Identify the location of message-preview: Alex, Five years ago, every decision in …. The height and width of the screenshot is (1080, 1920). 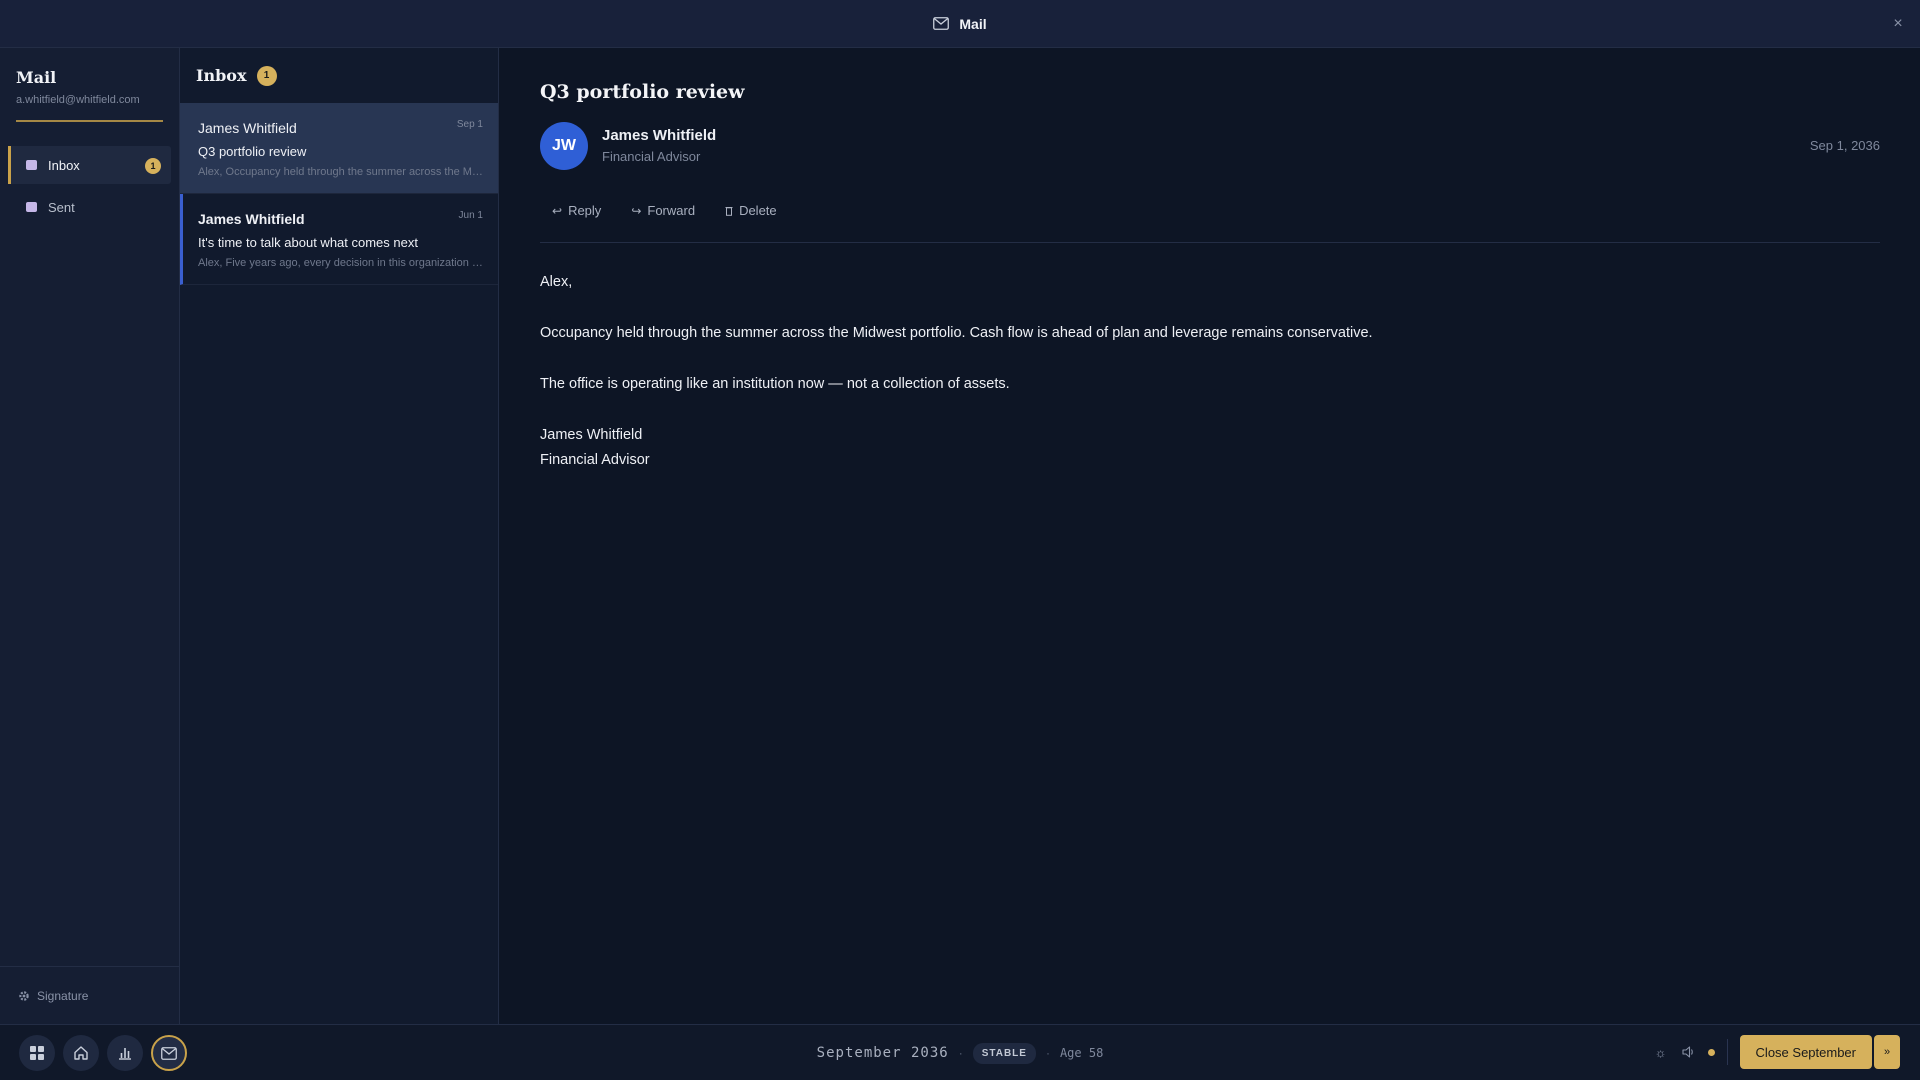
(340, 263).